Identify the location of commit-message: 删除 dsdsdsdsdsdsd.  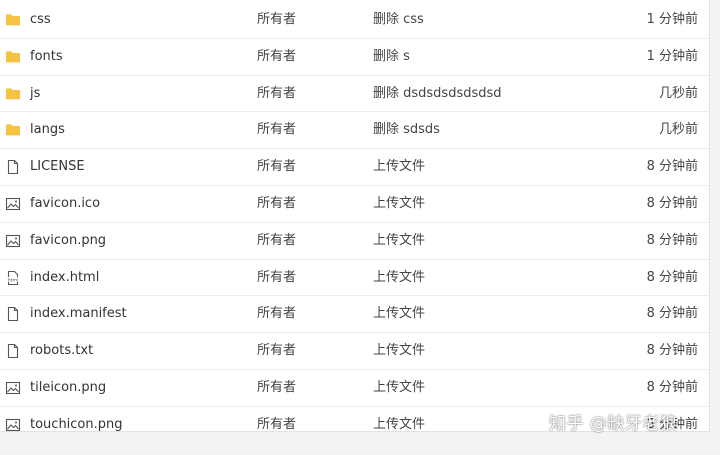
(437, 93).